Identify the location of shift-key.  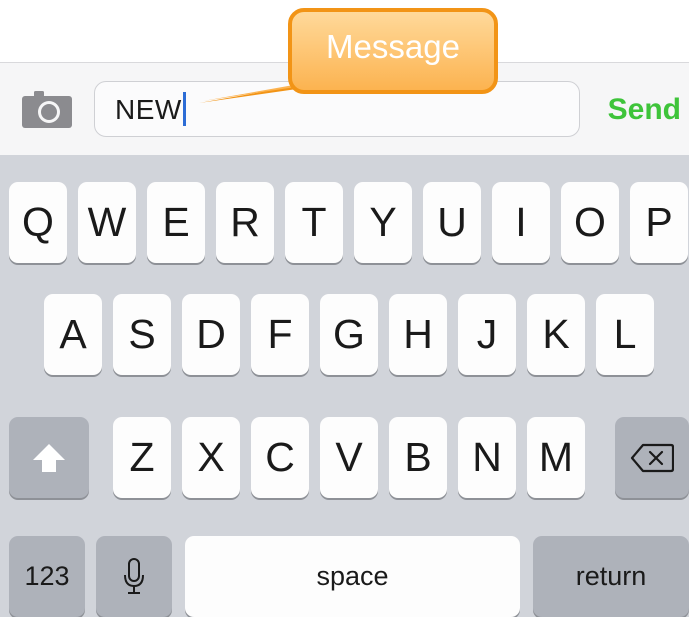
(49, 457).